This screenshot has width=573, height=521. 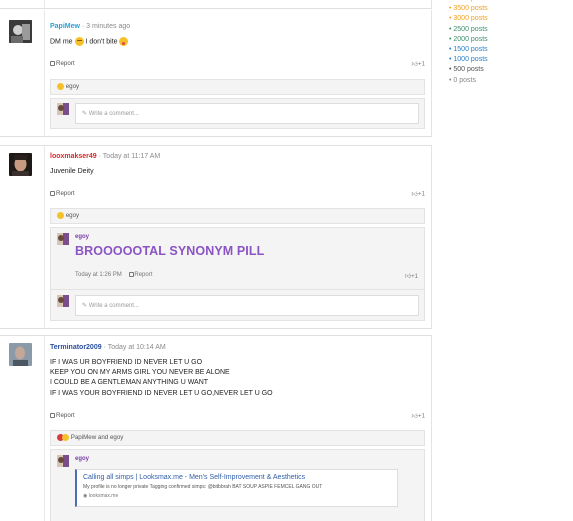 I want to click on legend-item: • 2000 posts, so click(x=468, y=39).